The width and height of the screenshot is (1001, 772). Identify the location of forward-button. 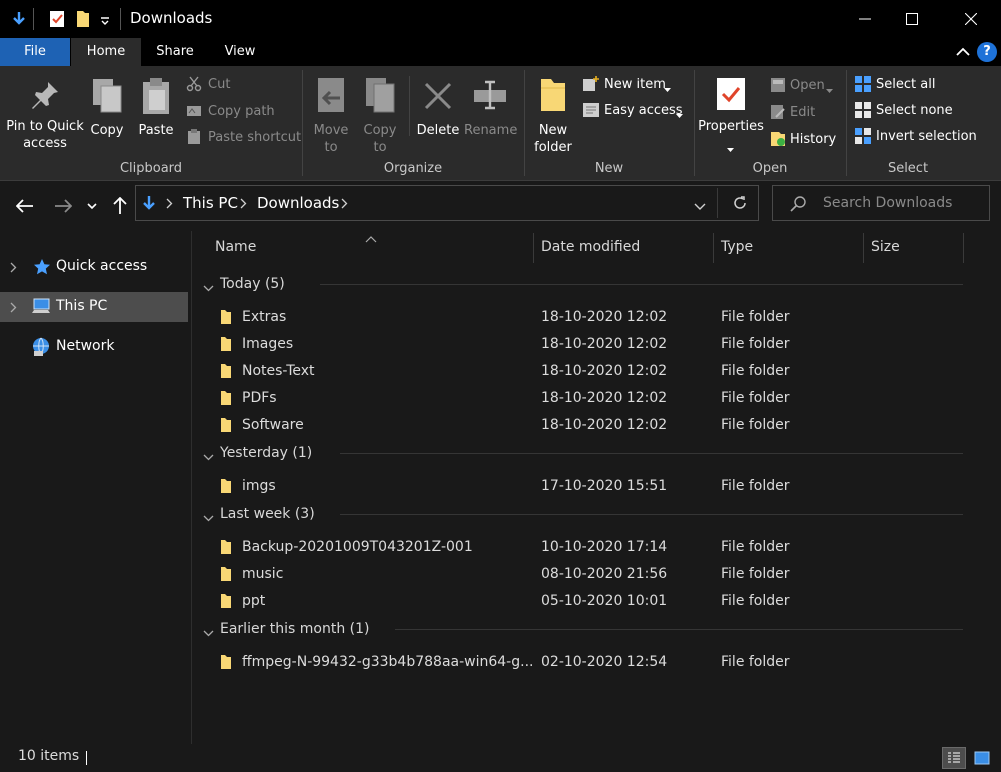
(63, 206).